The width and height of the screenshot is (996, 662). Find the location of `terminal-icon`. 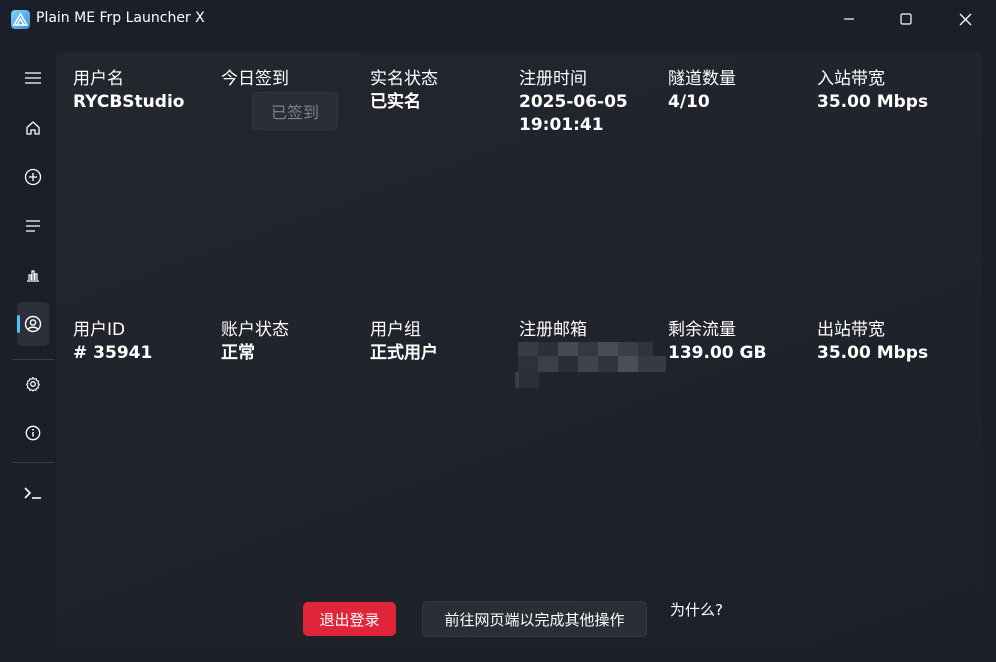

terminal-icon is located at coordinates (32, 493).